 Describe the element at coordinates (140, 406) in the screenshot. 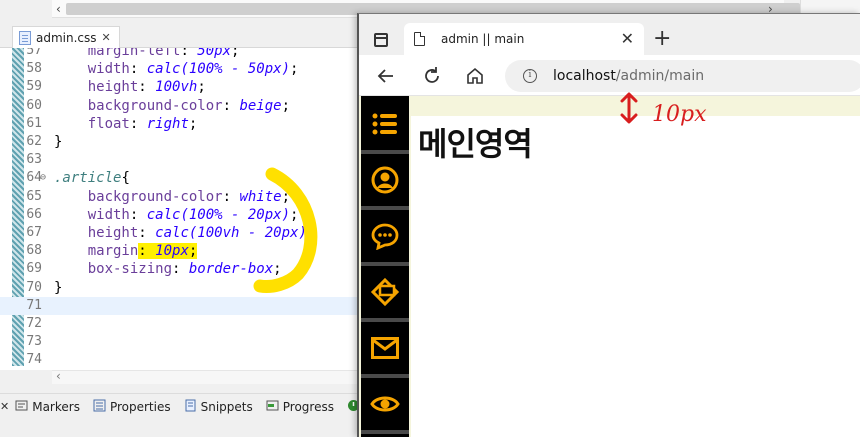

I see `bottom-tab-label: Properties` at that location.